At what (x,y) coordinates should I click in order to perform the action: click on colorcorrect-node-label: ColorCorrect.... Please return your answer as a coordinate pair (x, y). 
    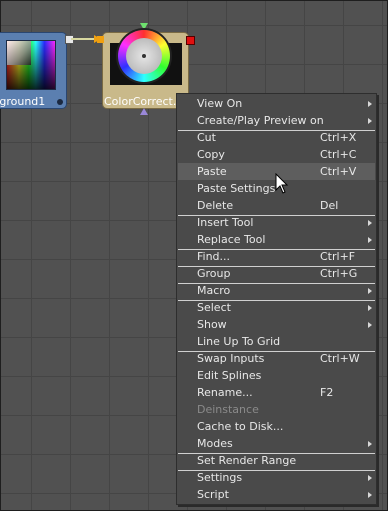
    Looking at the image, I should click on (144, 101).